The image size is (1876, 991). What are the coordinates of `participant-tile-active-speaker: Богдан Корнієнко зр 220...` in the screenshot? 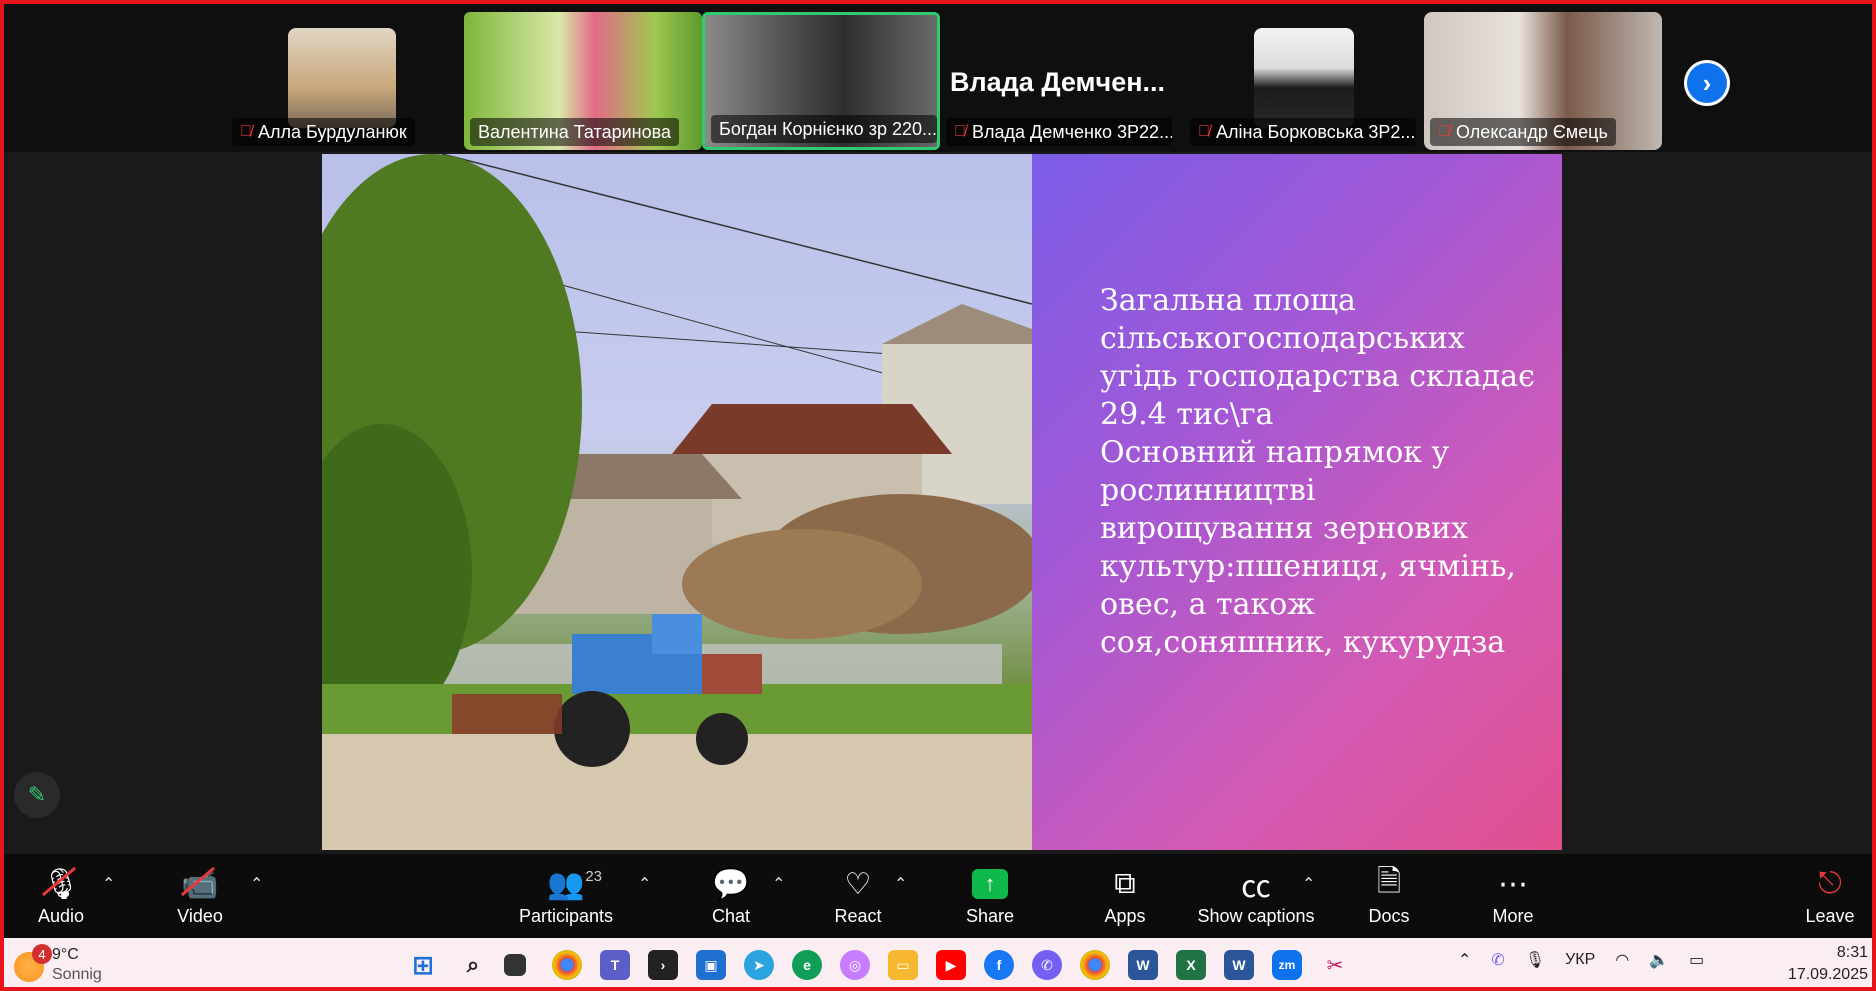 It's located at (821, 81).